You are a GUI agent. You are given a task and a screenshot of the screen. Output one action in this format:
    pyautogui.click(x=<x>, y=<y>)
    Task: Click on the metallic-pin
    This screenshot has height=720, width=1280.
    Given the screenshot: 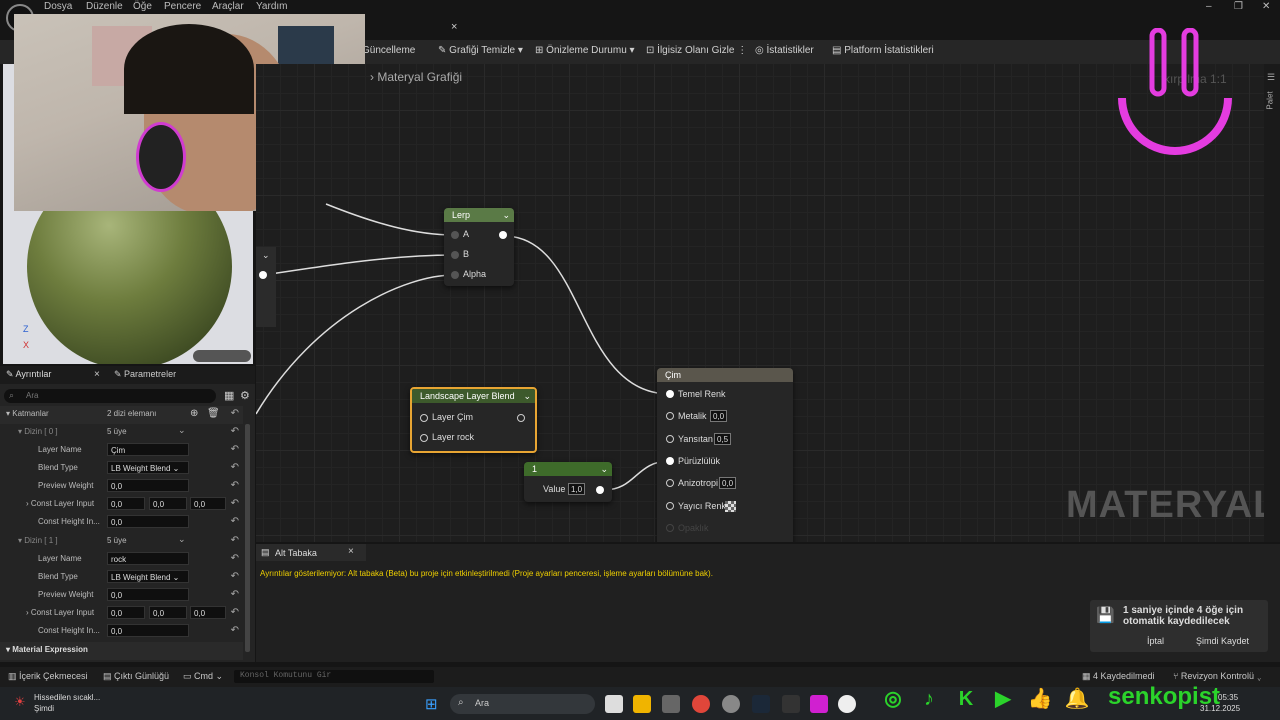 What is the action you would take?
    pyautogui.click(x=670, y=416)
    